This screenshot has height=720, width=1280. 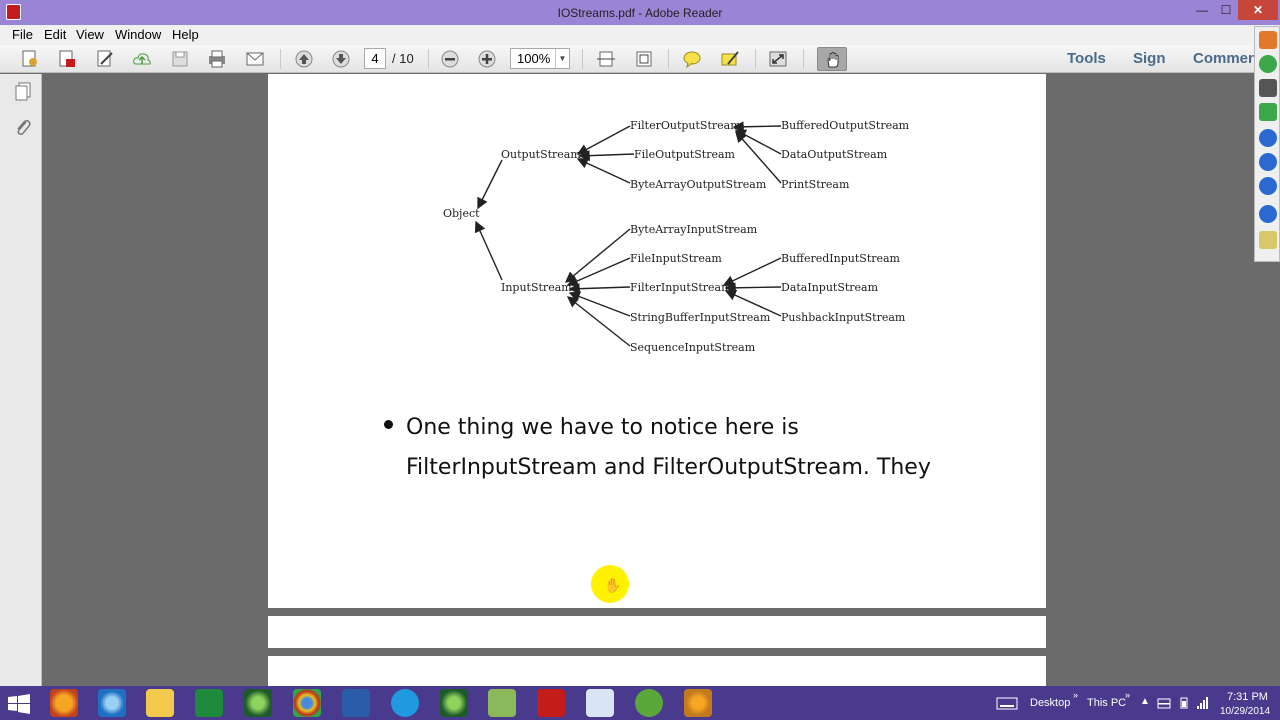 What do you see at coordinates (681, 287) in the screenshot?
I see `node-filter-input-stream: FilterInputStream` at bounding box center [681, 287].